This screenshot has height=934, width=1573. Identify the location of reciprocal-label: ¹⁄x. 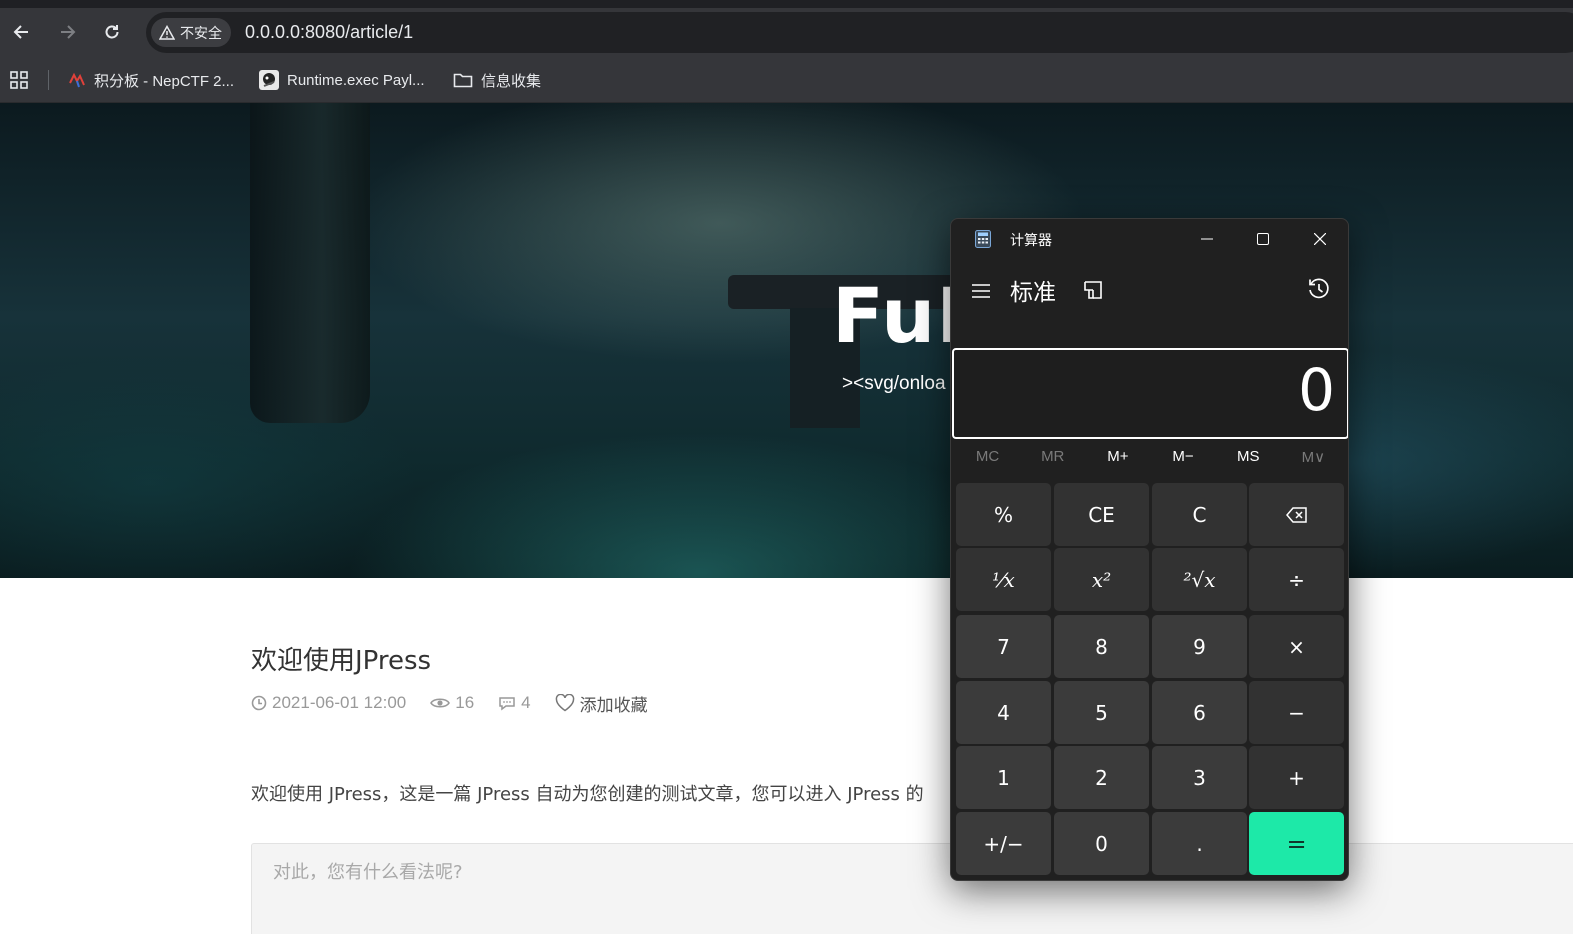
(1003, 579).